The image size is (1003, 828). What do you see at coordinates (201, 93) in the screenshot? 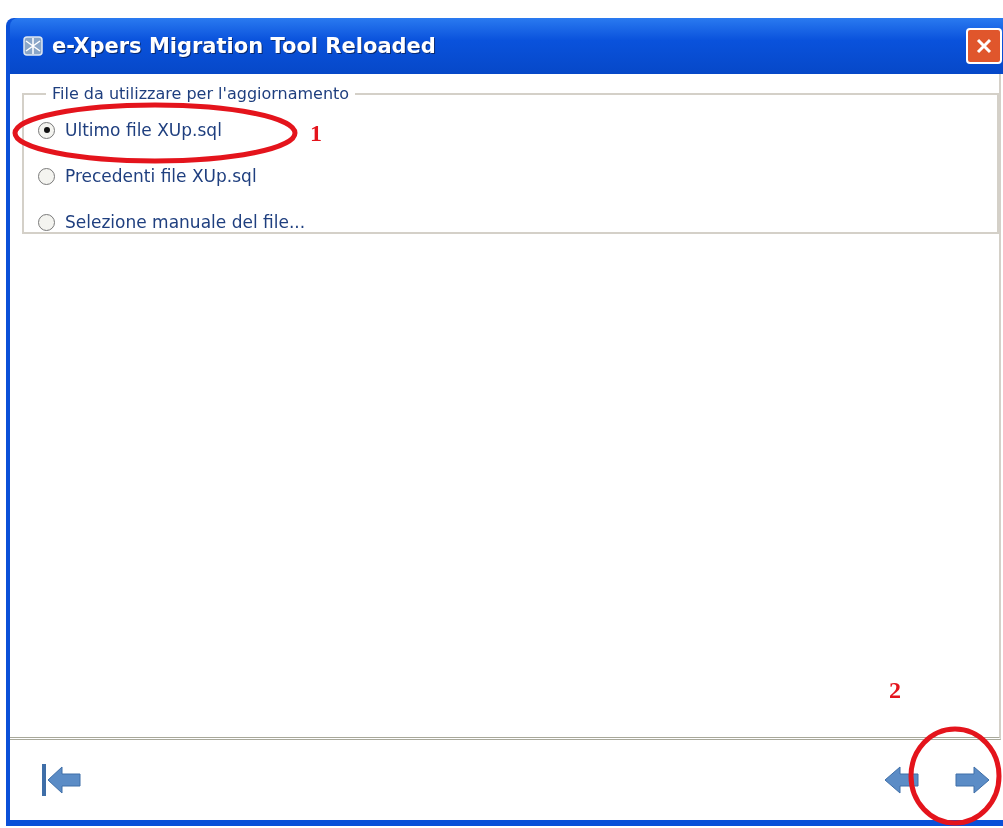
I see `group-title: File da utilizzare per l'aggiornamento` at bounding box center [201, 93].